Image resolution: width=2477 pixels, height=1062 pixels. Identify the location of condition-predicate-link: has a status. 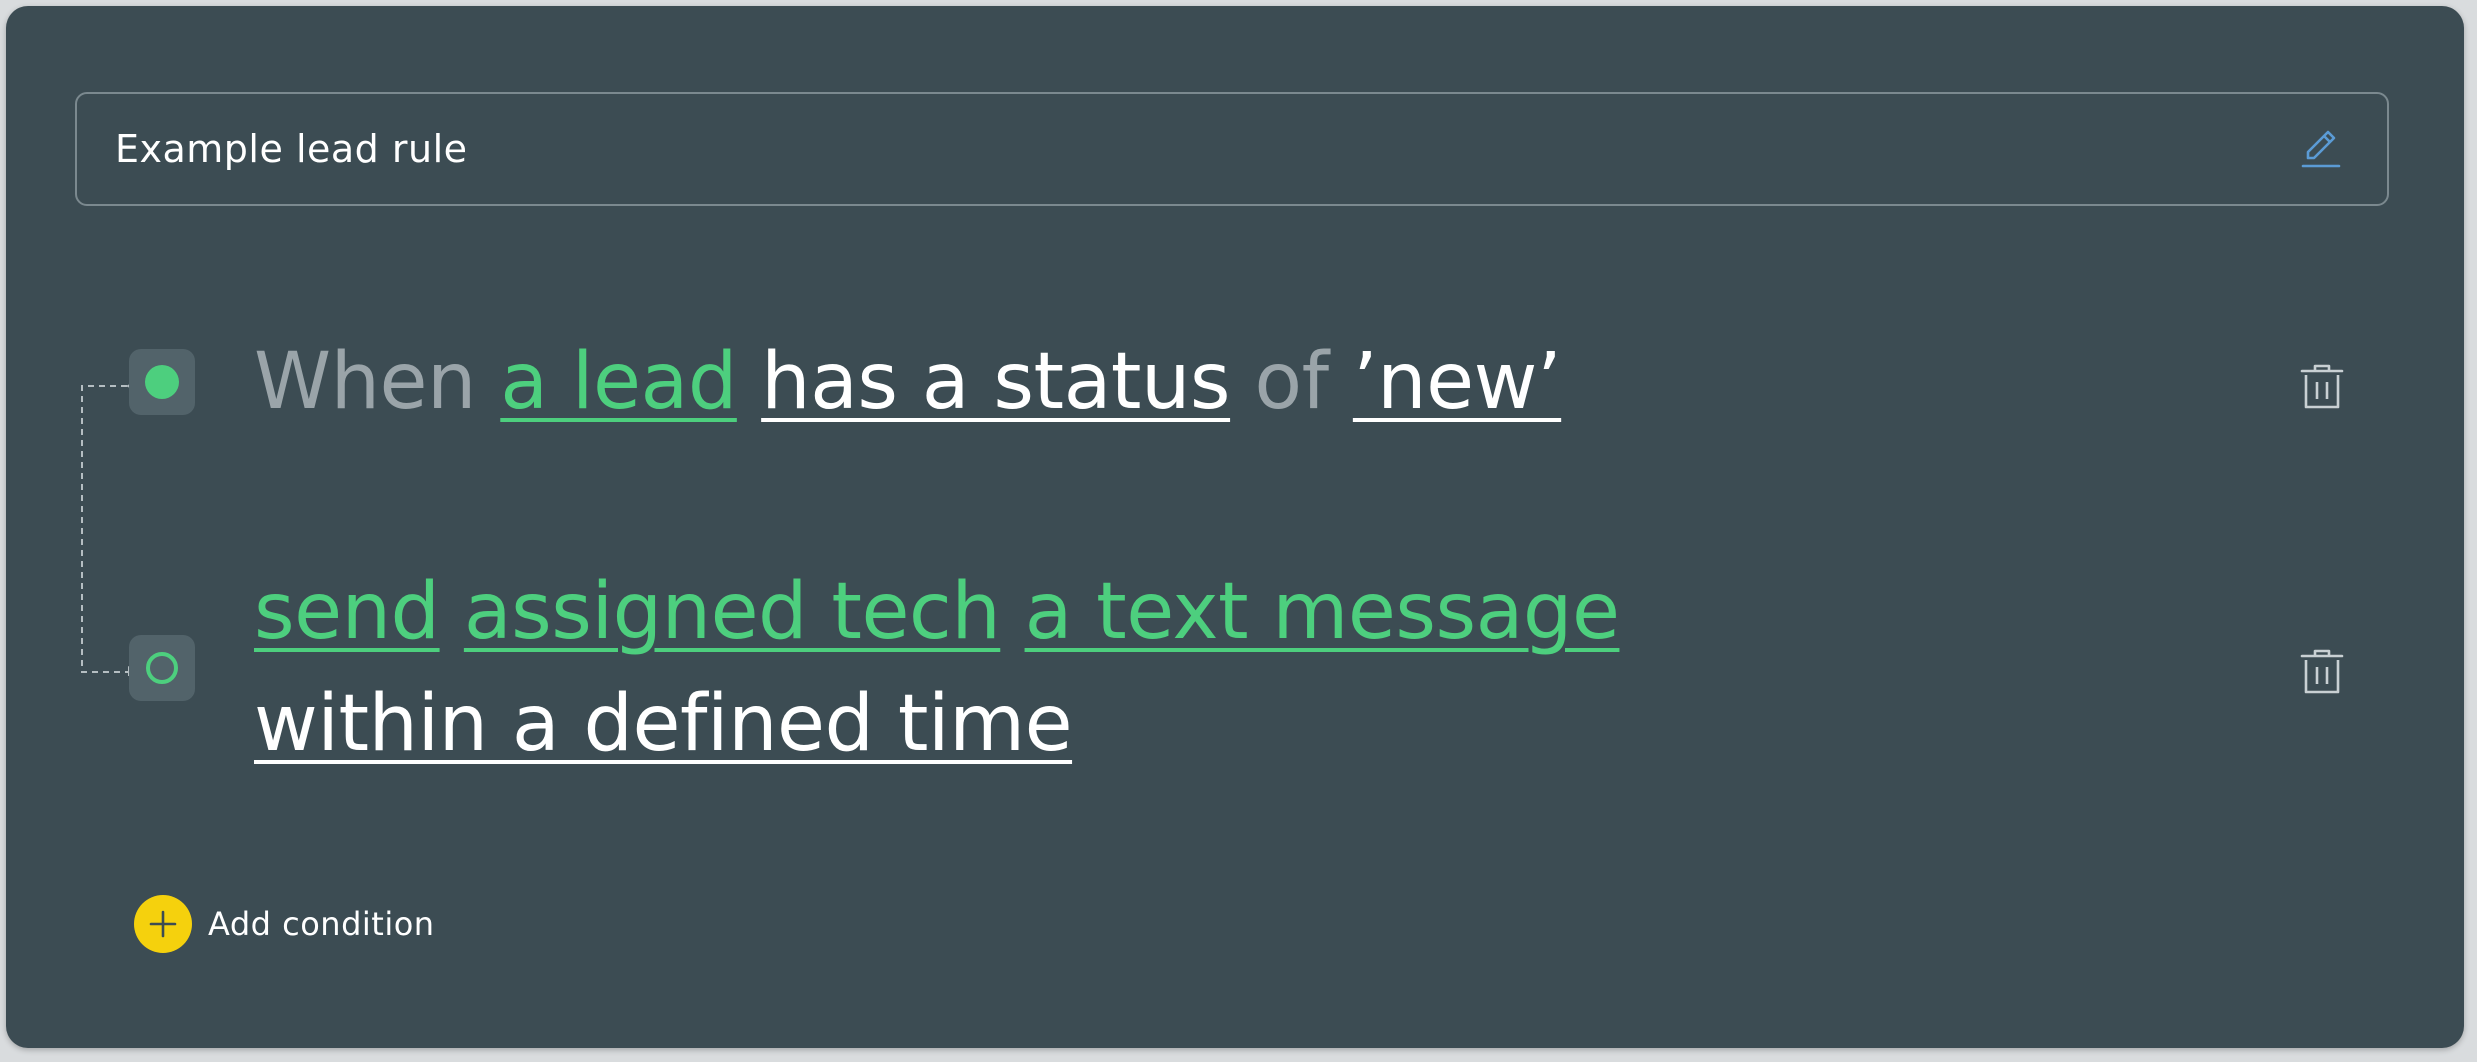
(995, 382).